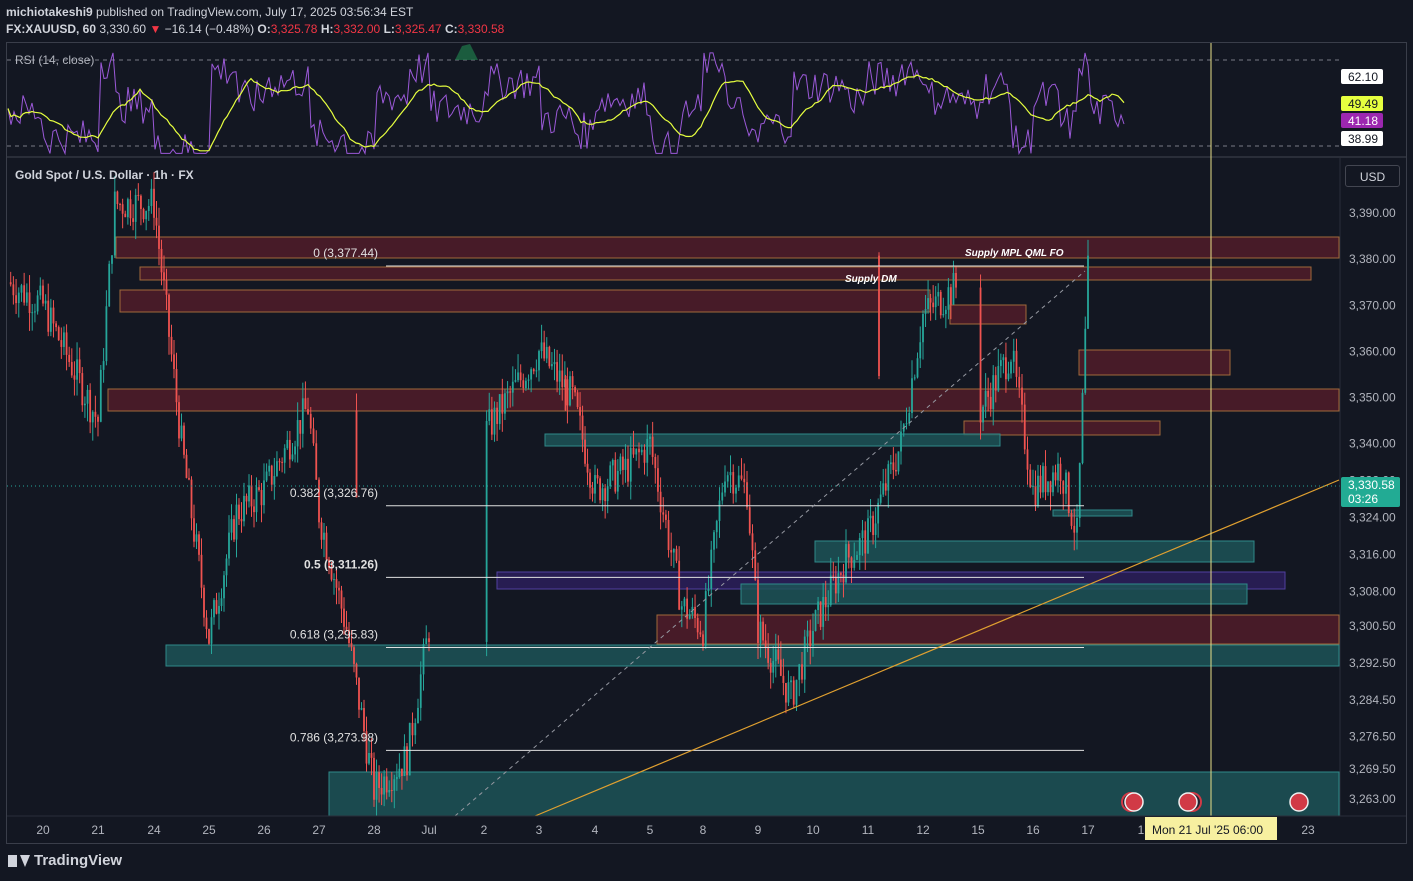 The image size is (1413, 881). I want to click on time-tick-label: Jul, so click(428, 830).